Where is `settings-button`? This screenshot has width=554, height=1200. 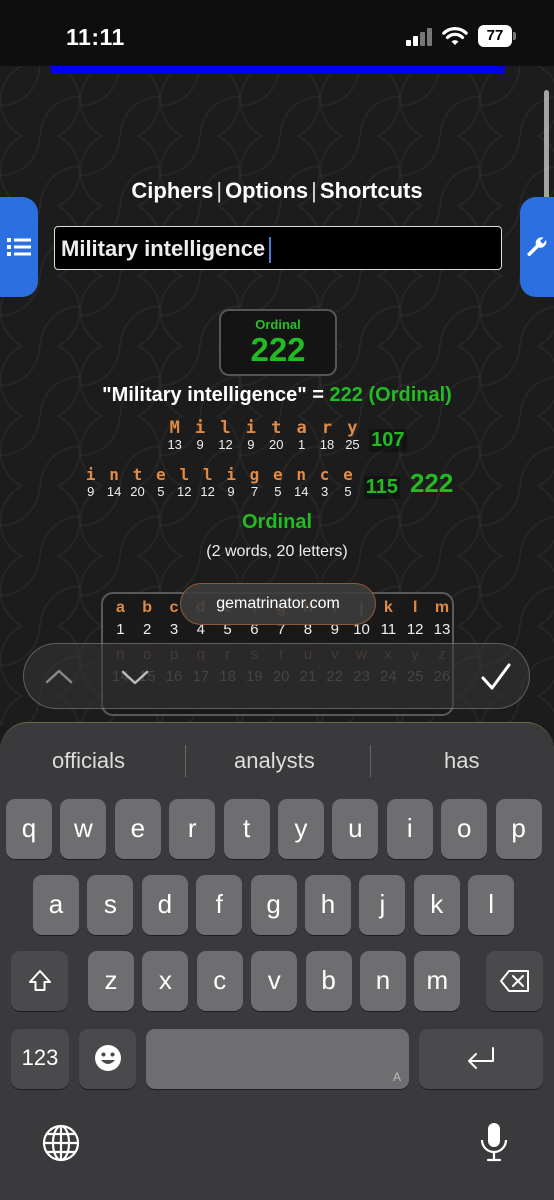
settings-button is located at coordinates (537, 247).